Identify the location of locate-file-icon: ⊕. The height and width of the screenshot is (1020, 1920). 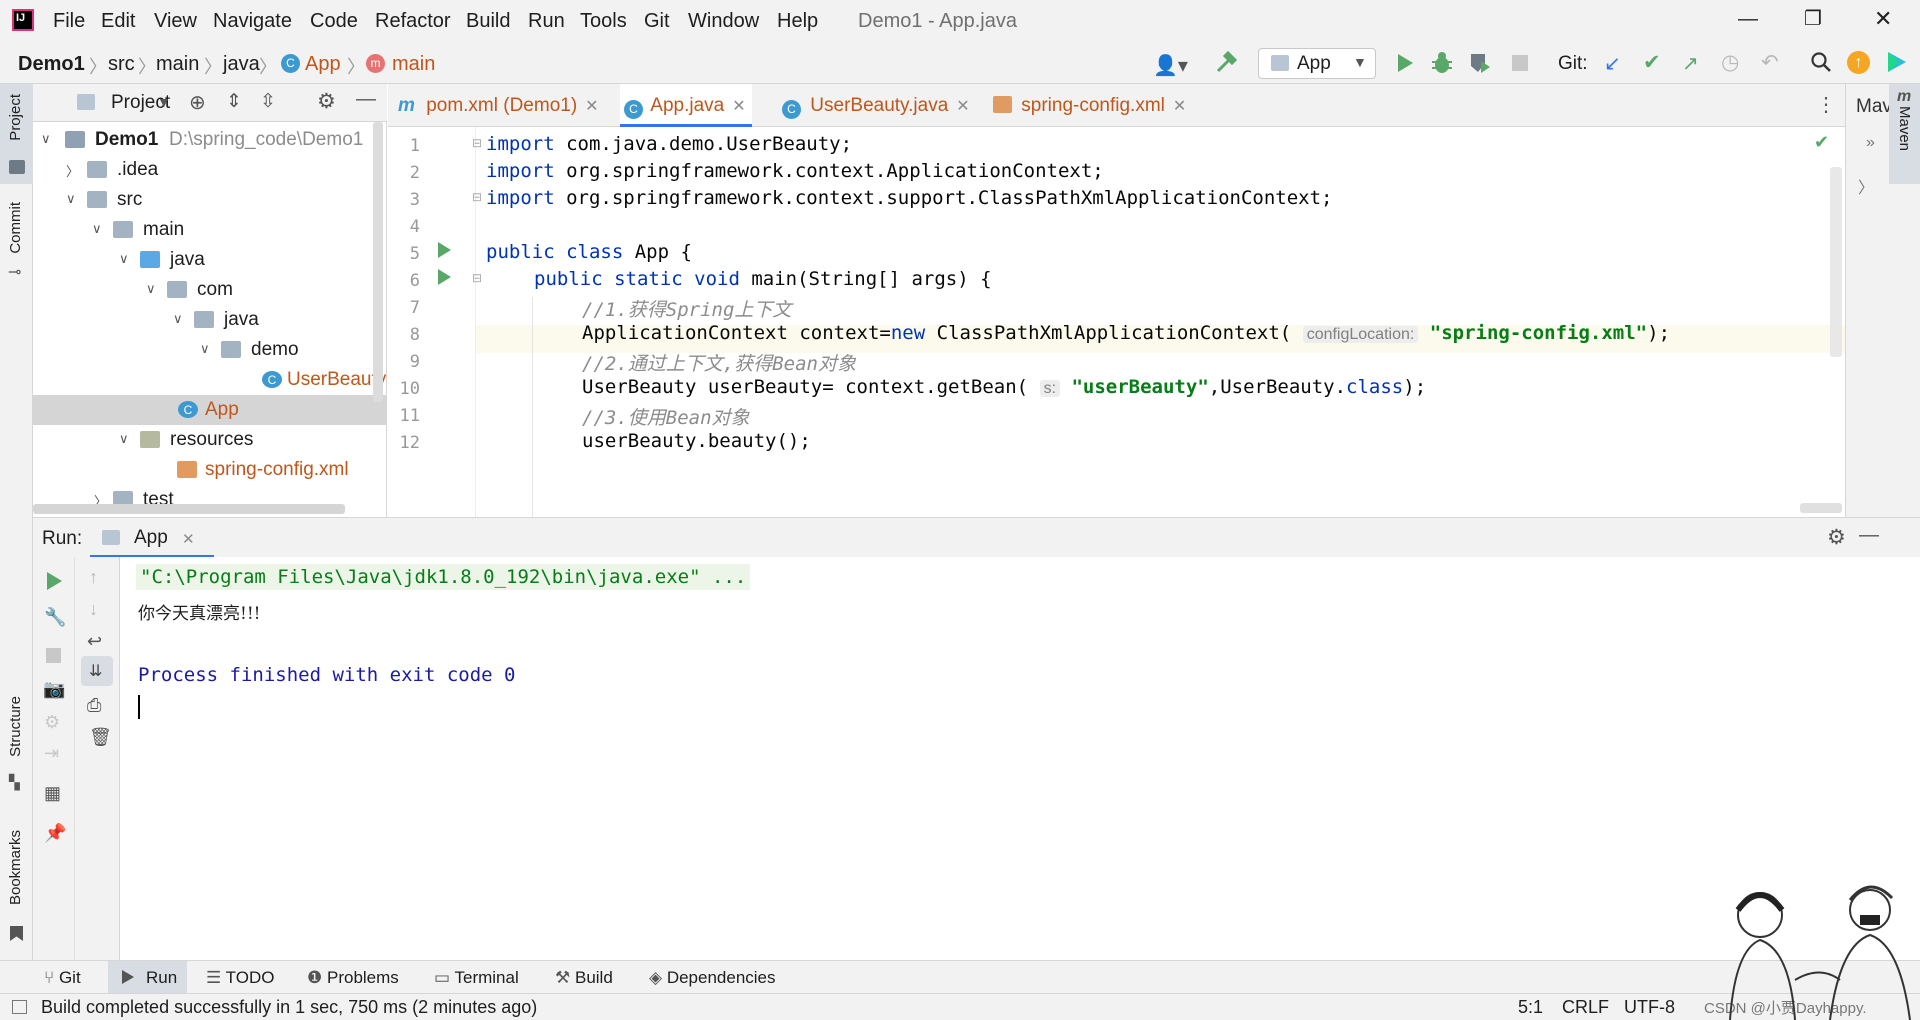
(197, 102).